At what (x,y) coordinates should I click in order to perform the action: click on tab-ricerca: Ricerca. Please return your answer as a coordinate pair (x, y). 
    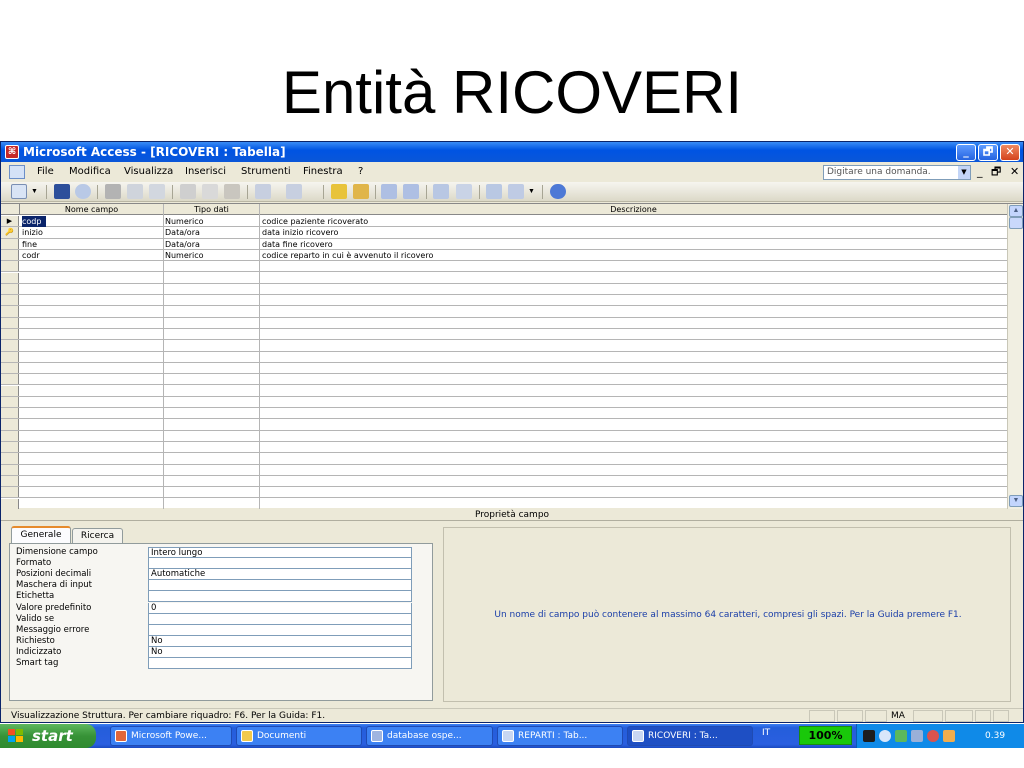
    Looking at the image, I should click on (97, 536).